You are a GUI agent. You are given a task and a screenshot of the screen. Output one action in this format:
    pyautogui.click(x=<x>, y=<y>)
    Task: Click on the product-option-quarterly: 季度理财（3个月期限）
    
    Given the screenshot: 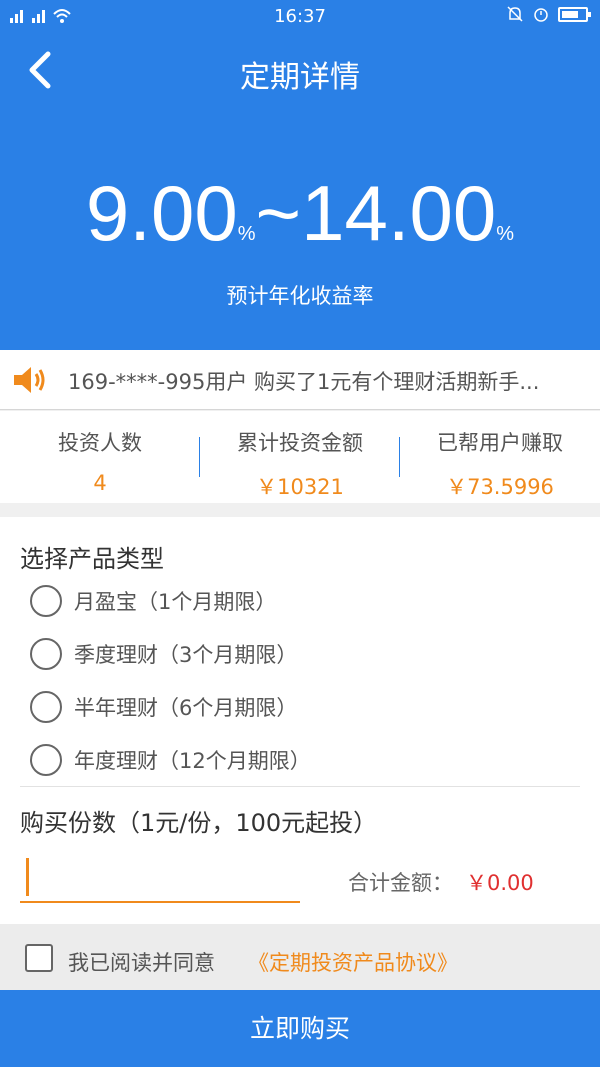 What is the action you would take?
    pyautogui.click(x=163, y=654)
    